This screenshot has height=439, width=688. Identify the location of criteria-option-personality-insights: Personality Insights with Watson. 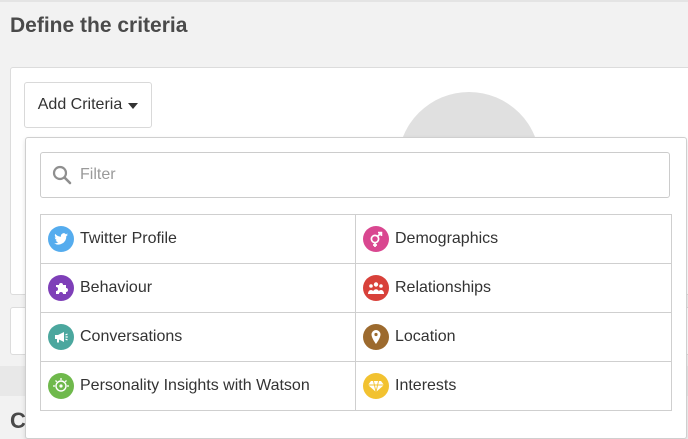
(198, 386).